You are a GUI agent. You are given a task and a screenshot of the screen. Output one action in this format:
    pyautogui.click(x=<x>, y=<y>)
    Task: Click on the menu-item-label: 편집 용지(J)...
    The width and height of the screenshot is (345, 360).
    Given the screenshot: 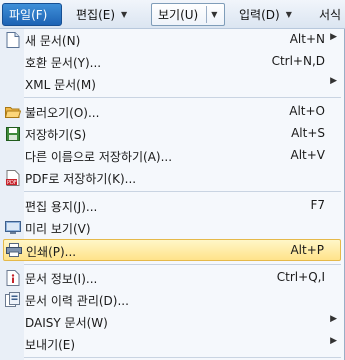 What is the action you would take?
    pyautogui.click(x=61, y=207)
    